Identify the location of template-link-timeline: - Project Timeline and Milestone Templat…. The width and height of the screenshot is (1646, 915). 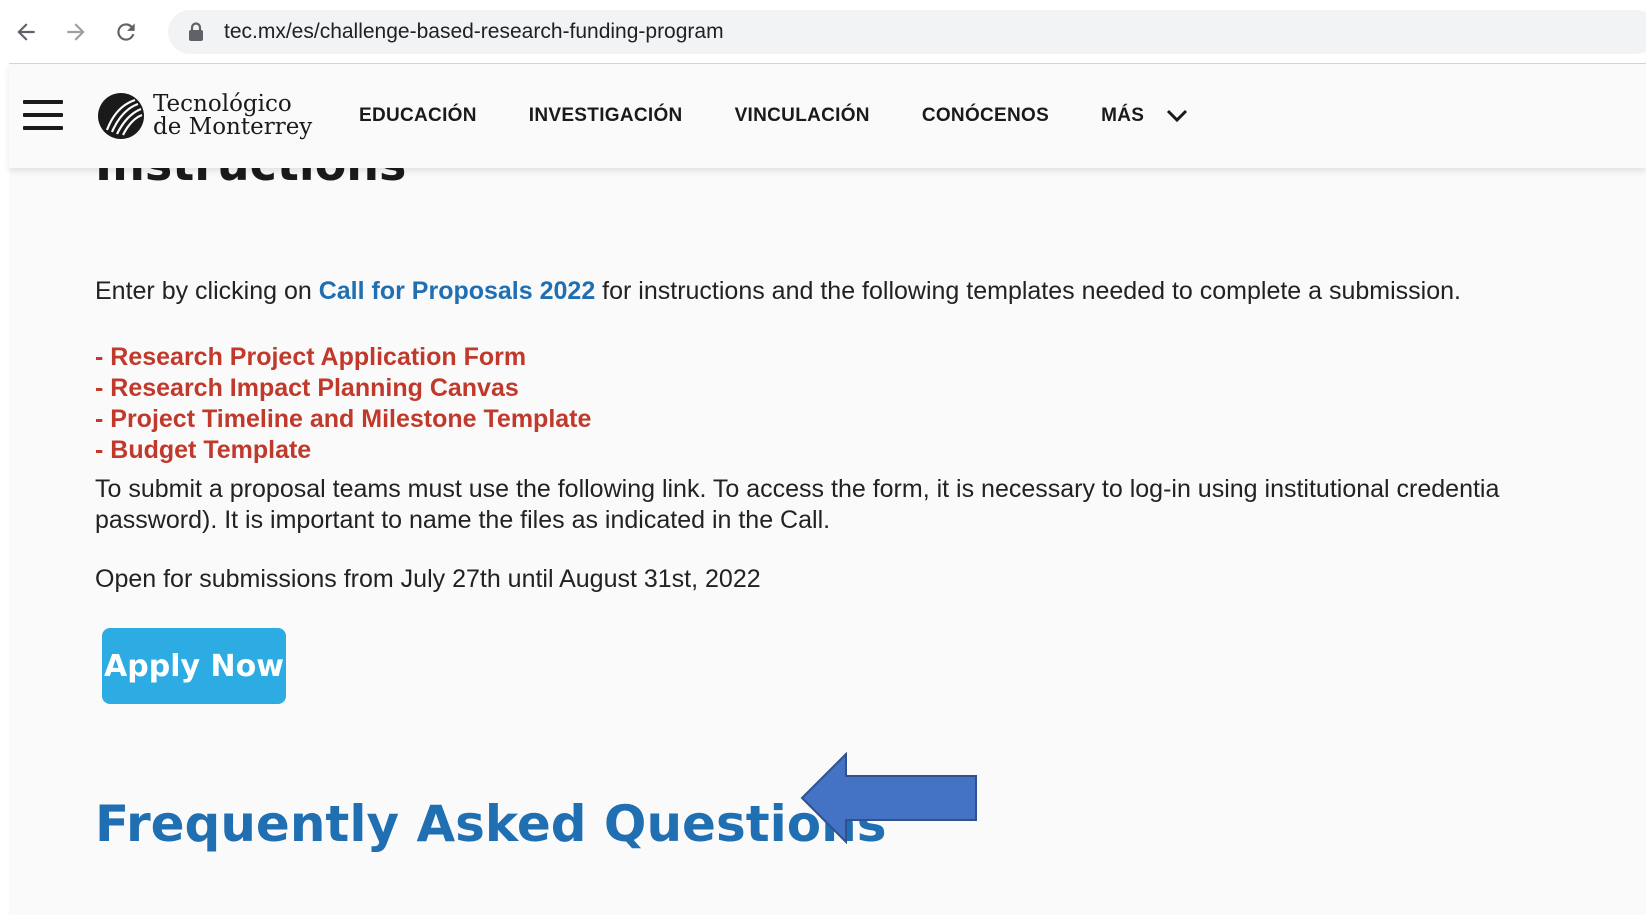
(343, 419).